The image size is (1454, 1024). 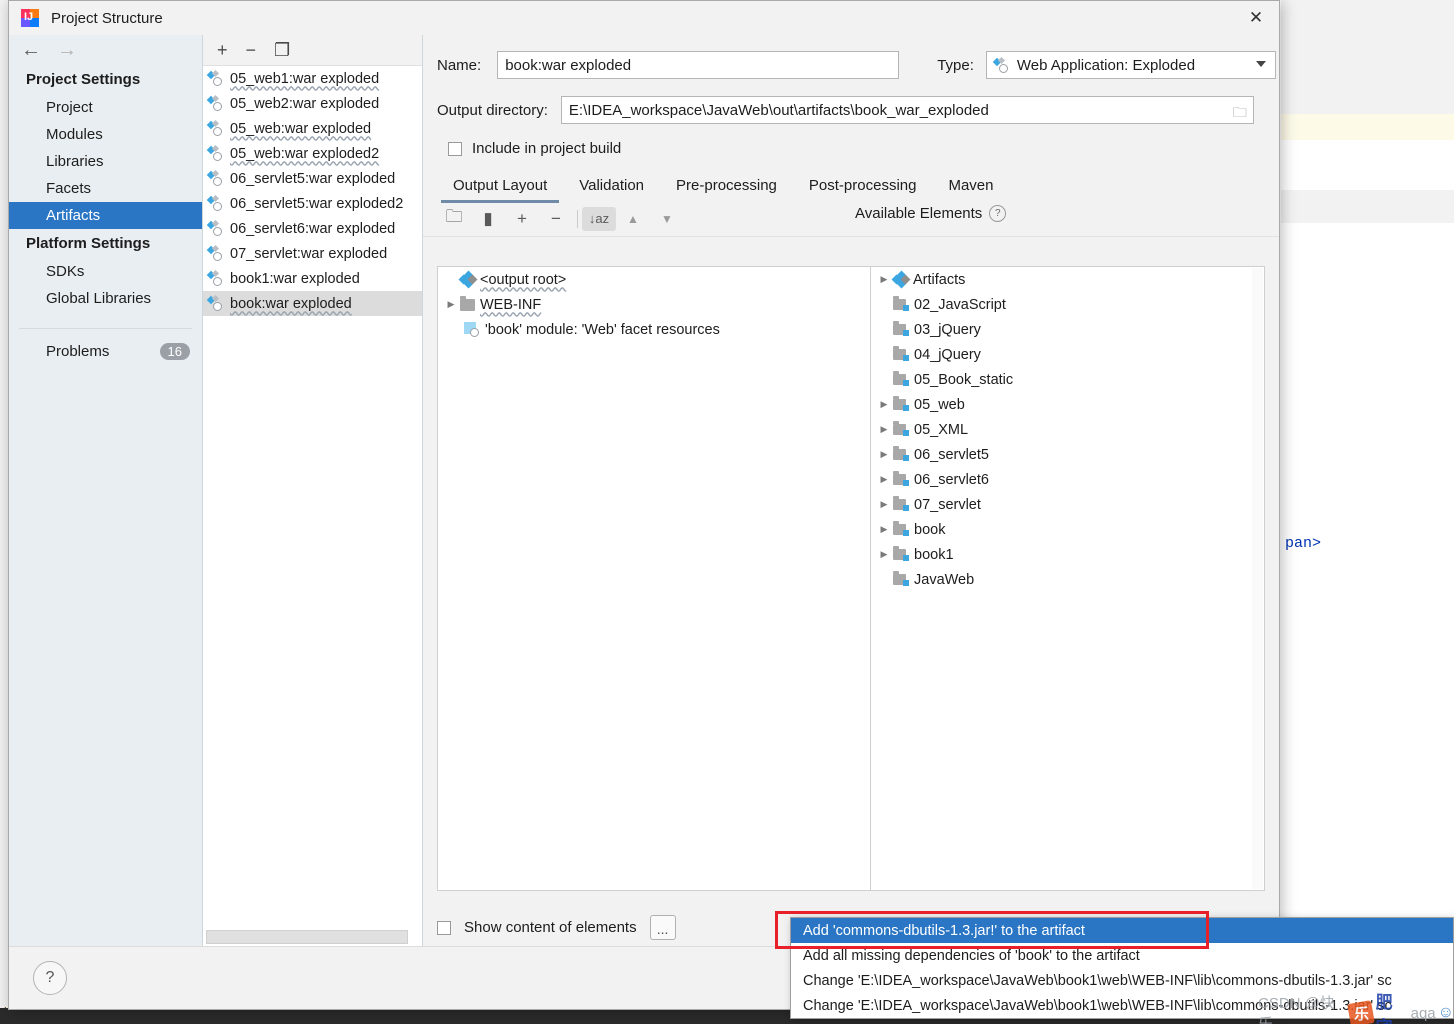 I want to click on chevron-down-icon, so click(x=1260, y=64).